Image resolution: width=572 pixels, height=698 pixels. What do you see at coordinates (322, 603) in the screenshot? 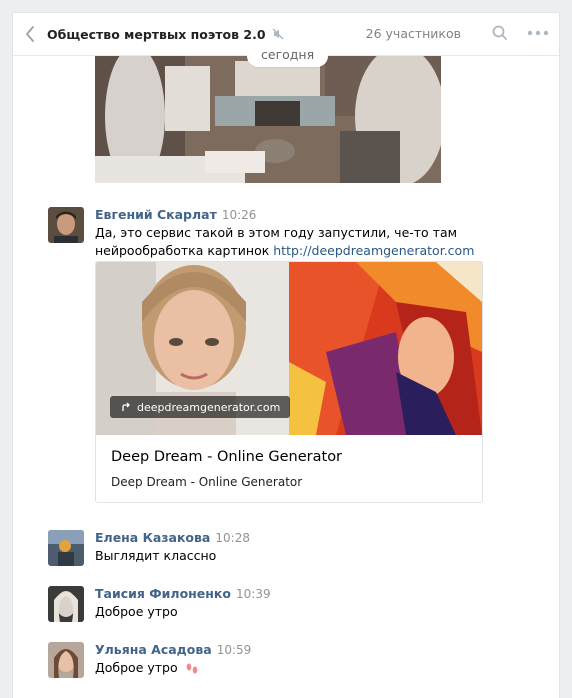
I see `message-body: Таисия Филоненко 10:39 Доброе утро` at bounding box center [322, 603].